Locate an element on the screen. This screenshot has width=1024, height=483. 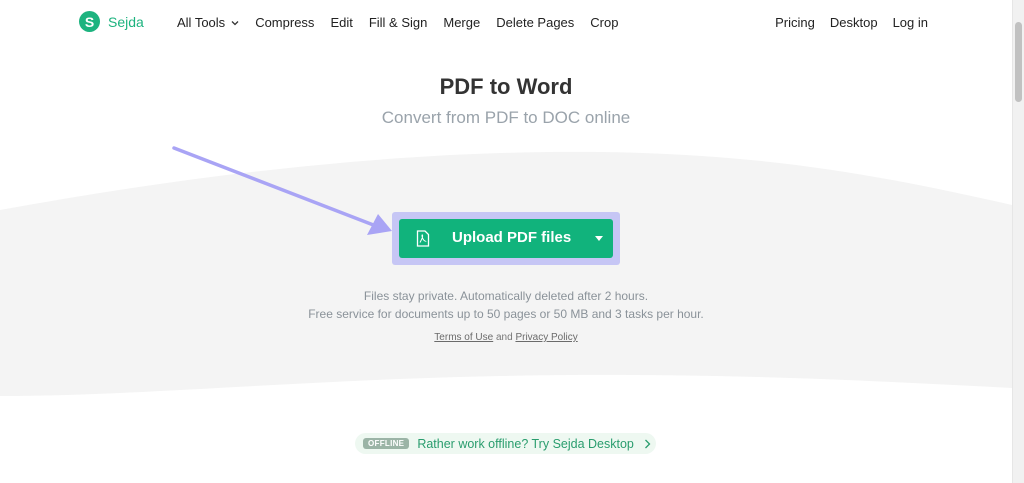
upload-highlight-frame: Upload PDF files is located at coordinates (506, 238).